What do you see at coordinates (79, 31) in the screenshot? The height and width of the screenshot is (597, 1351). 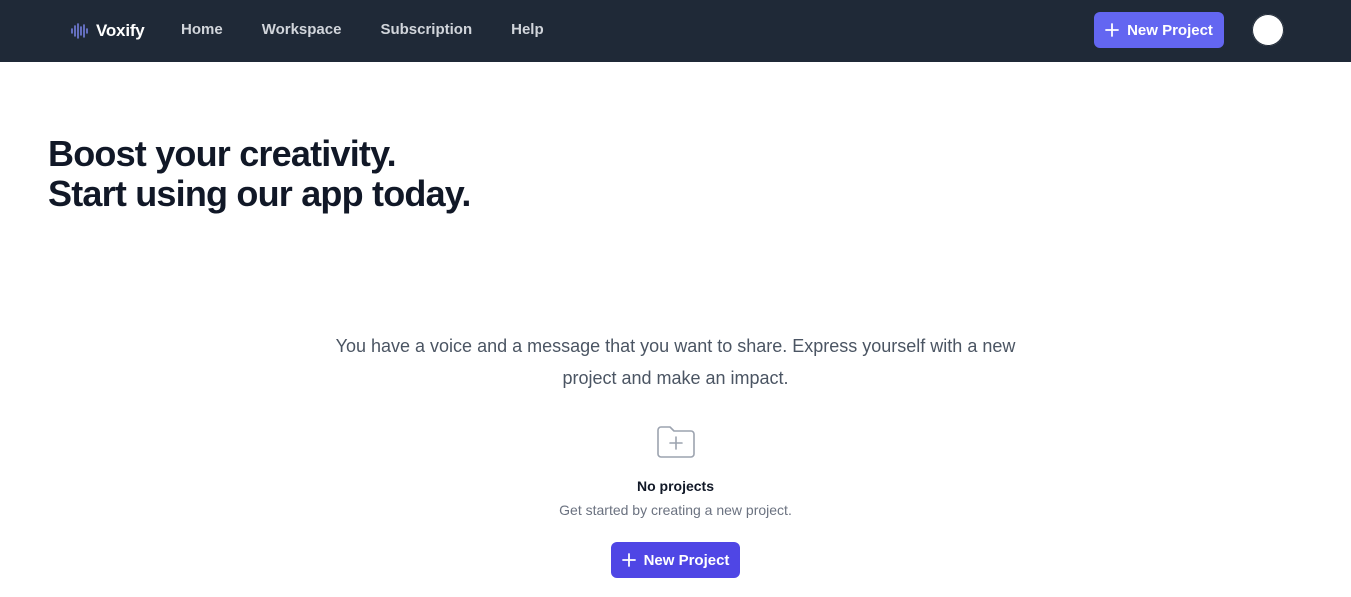 I see `sound-wave-icon` at bounding box center [79, 31].